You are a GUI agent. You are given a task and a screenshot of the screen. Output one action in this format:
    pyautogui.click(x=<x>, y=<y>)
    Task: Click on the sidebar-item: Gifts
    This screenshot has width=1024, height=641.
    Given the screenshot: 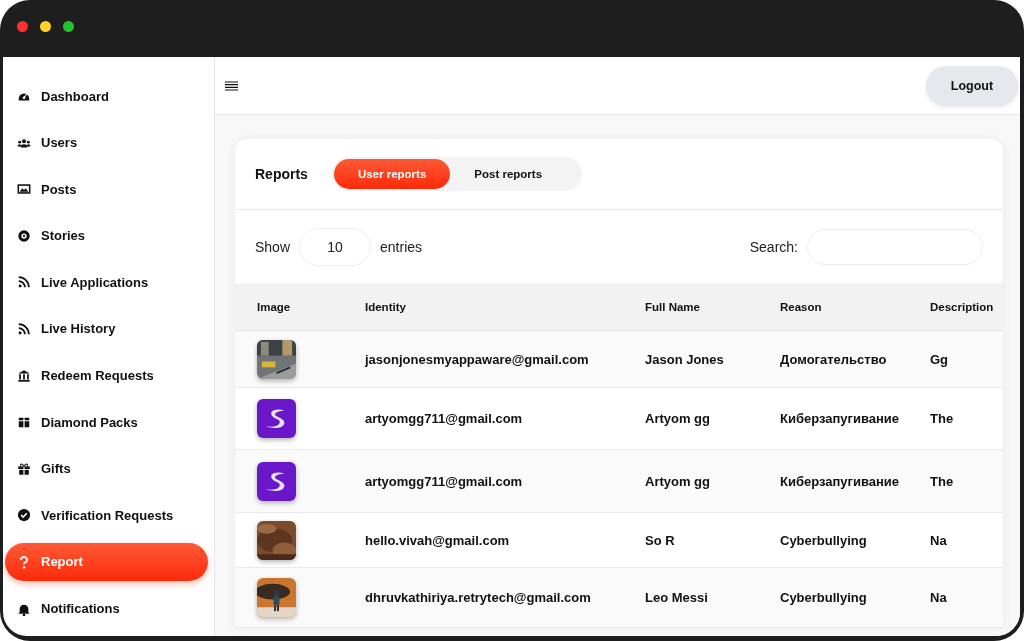 What is the action you would take?
    pyautogui.click(x=106, y=468)
    